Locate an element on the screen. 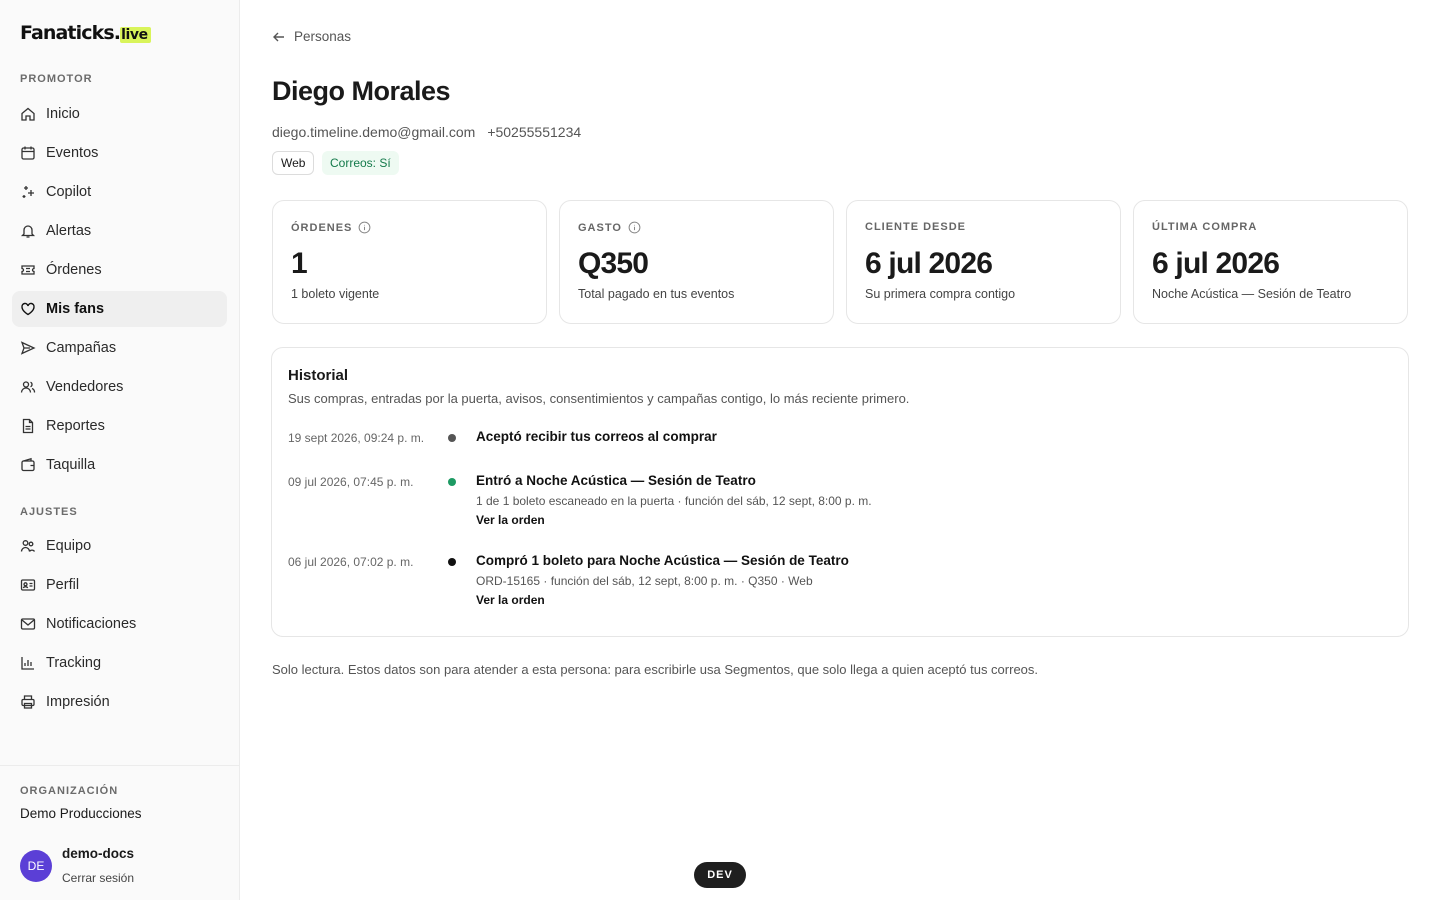  ticket-icon is located at coordinates (28, 270).